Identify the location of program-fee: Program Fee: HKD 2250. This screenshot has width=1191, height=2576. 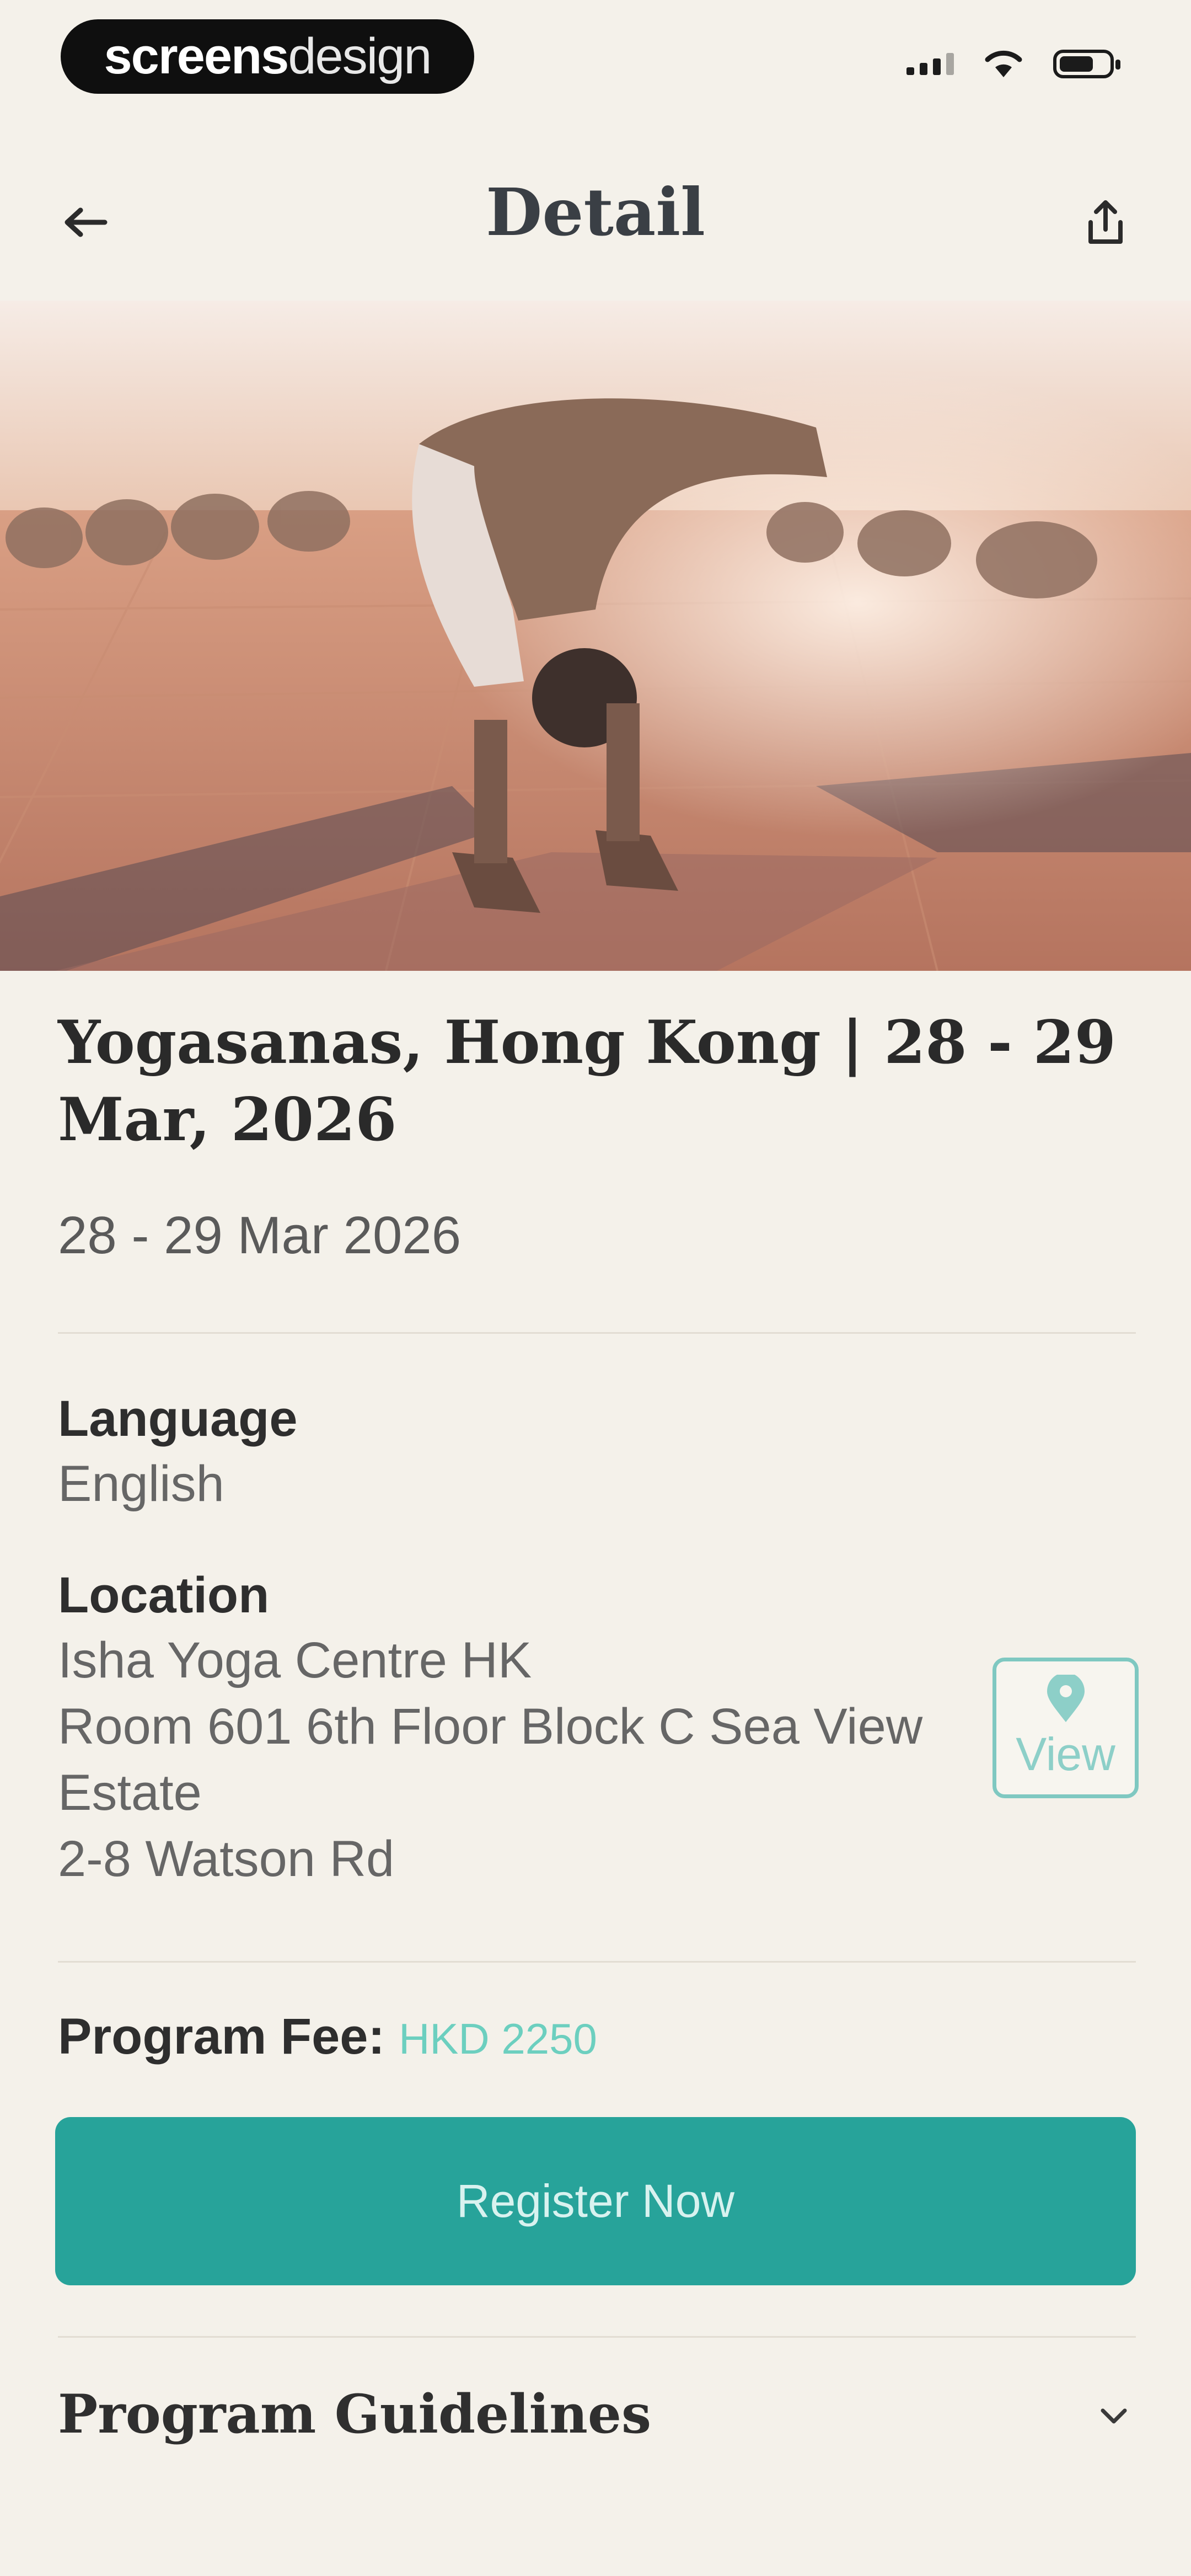
(327, 2037).